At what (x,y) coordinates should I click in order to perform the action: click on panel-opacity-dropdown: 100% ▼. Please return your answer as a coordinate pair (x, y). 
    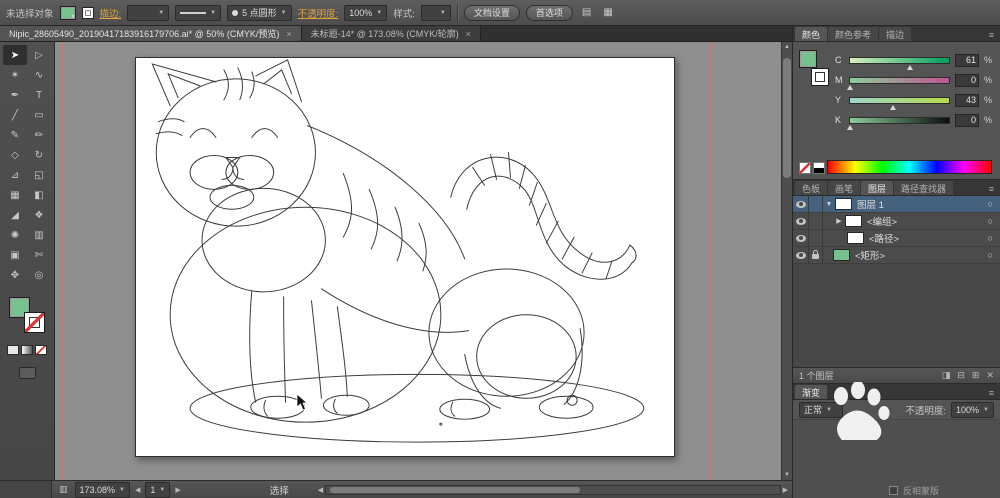
    Looking at the image, I should click on (972, 409).